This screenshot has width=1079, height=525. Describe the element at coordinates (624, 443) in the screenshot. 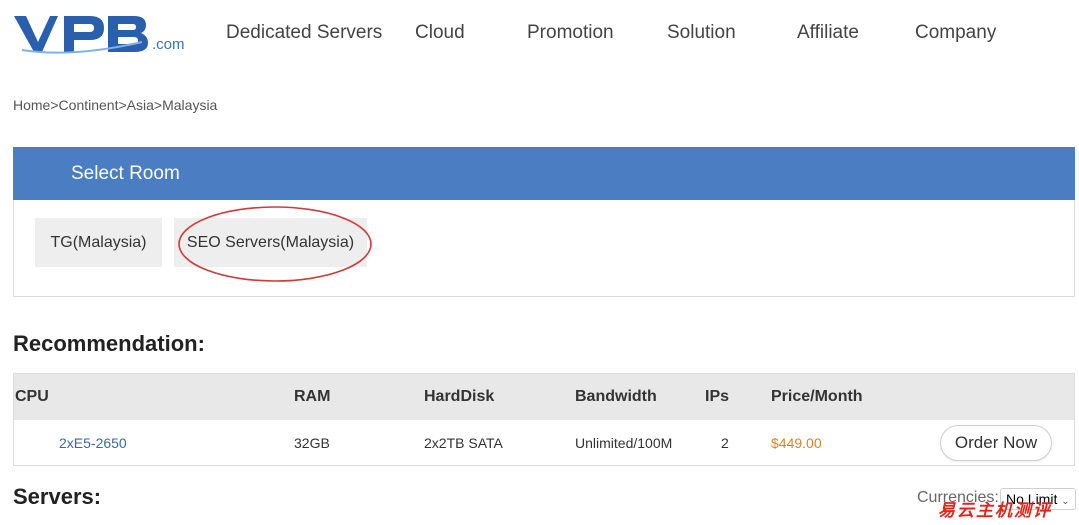

I see `cell-bandwidth: Unlimited/100M` at that location.